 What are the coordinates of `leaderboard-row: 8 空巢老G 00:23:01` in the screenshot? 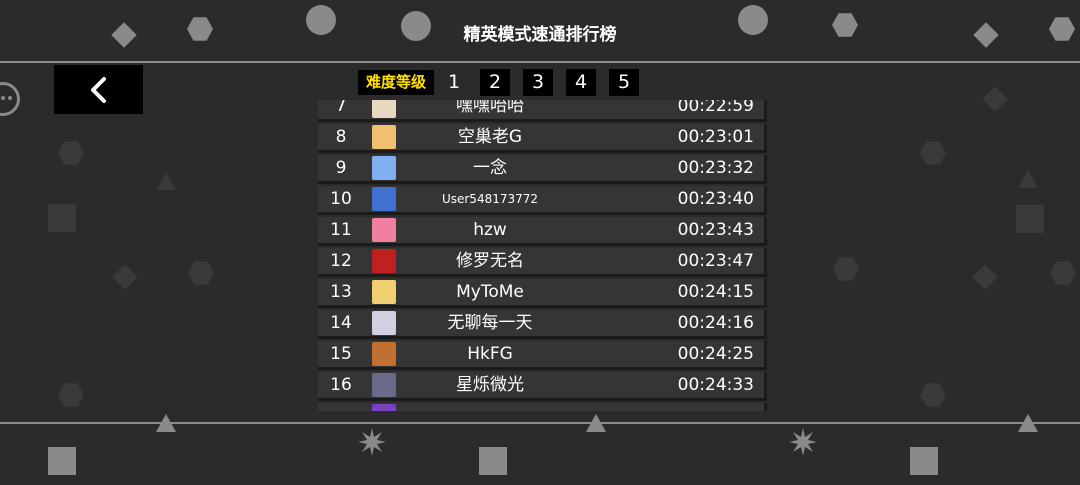 It's located at (542, 138).